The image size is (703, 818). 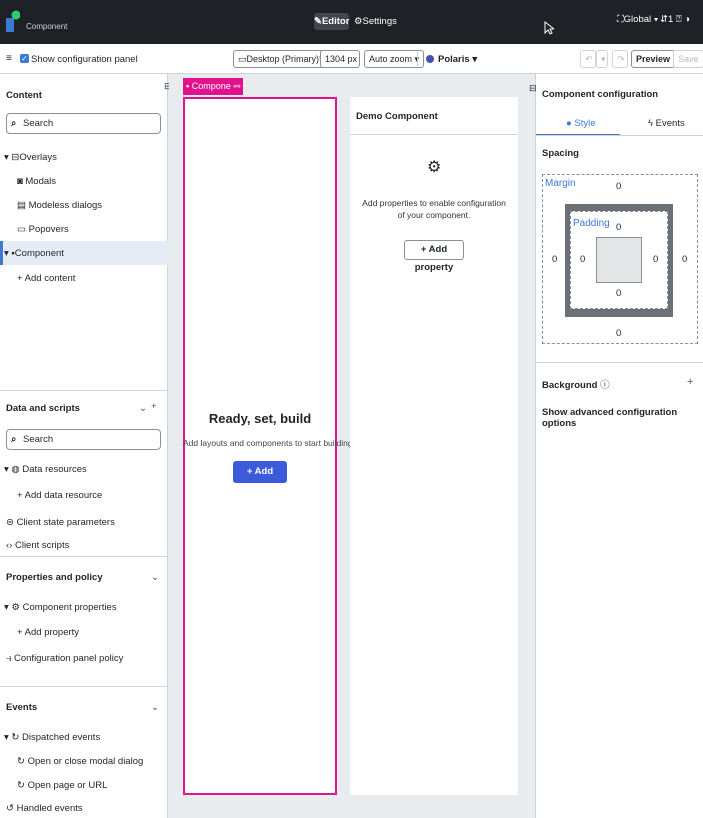 I want to click on data-search-input: ⌕ Search, so click(x=83, y=439).